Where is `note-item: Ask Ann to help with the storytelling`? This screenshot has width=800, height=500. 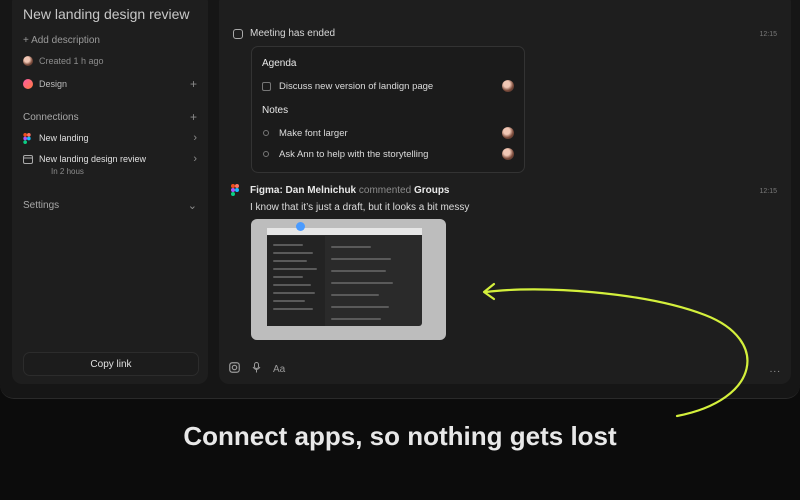 note-item: Ask Ann to help with the storytelling is located at coordinates (388, 154).